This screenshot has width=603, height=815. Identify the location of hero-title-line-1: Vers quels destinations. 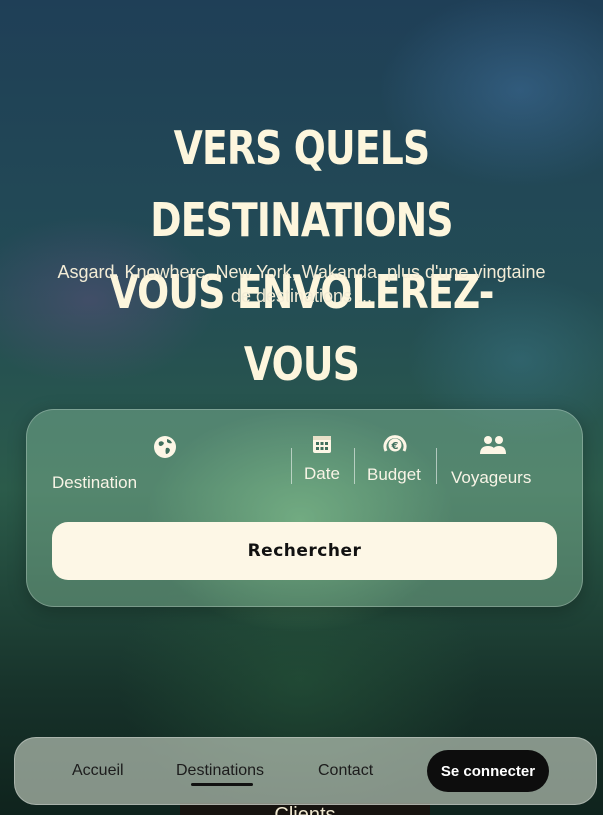
(301, 184).